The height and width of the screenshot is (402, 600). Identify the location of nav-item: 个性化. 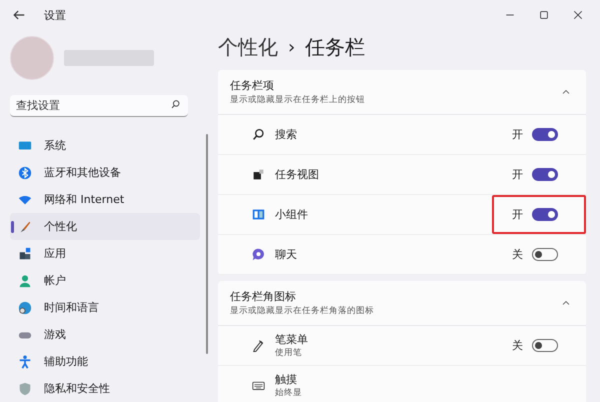
(105, 226).